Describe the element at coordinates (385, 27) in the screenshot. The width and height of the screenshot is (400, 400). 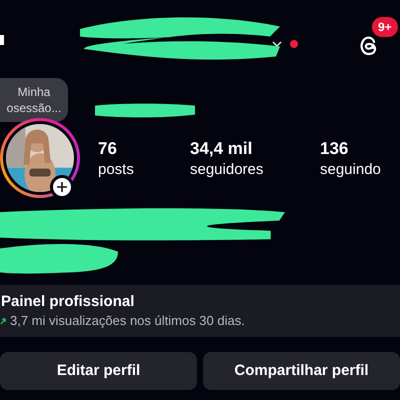
I see `notification-badge: 9+` at that location.